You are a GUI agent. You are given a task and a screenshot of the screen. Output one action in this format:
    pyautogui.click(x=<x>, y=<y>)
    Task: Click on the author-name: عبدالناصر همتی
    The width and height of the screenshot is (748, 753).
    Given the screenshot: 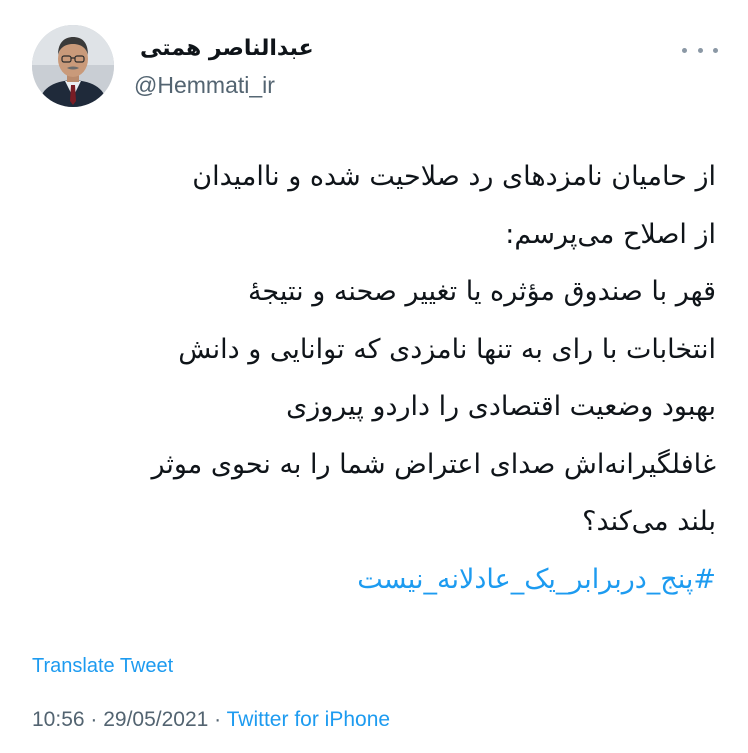 What is the action you would take?
    pyautogui.click(x=227, y=48)
    